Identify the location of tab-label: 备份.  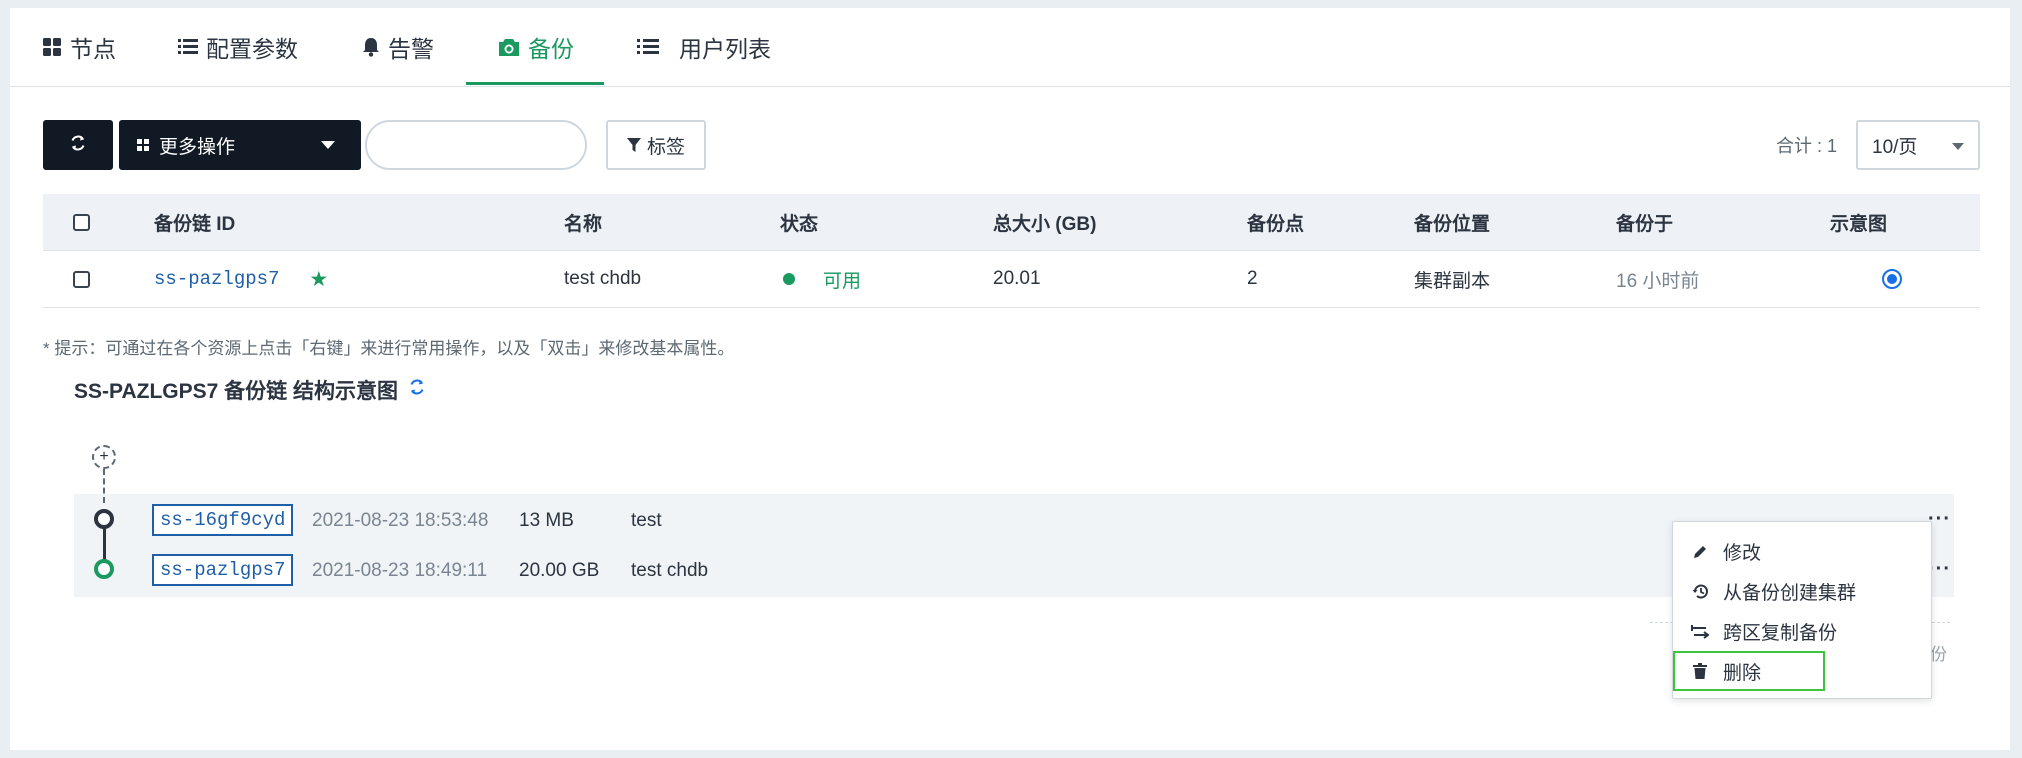
(551, 49).